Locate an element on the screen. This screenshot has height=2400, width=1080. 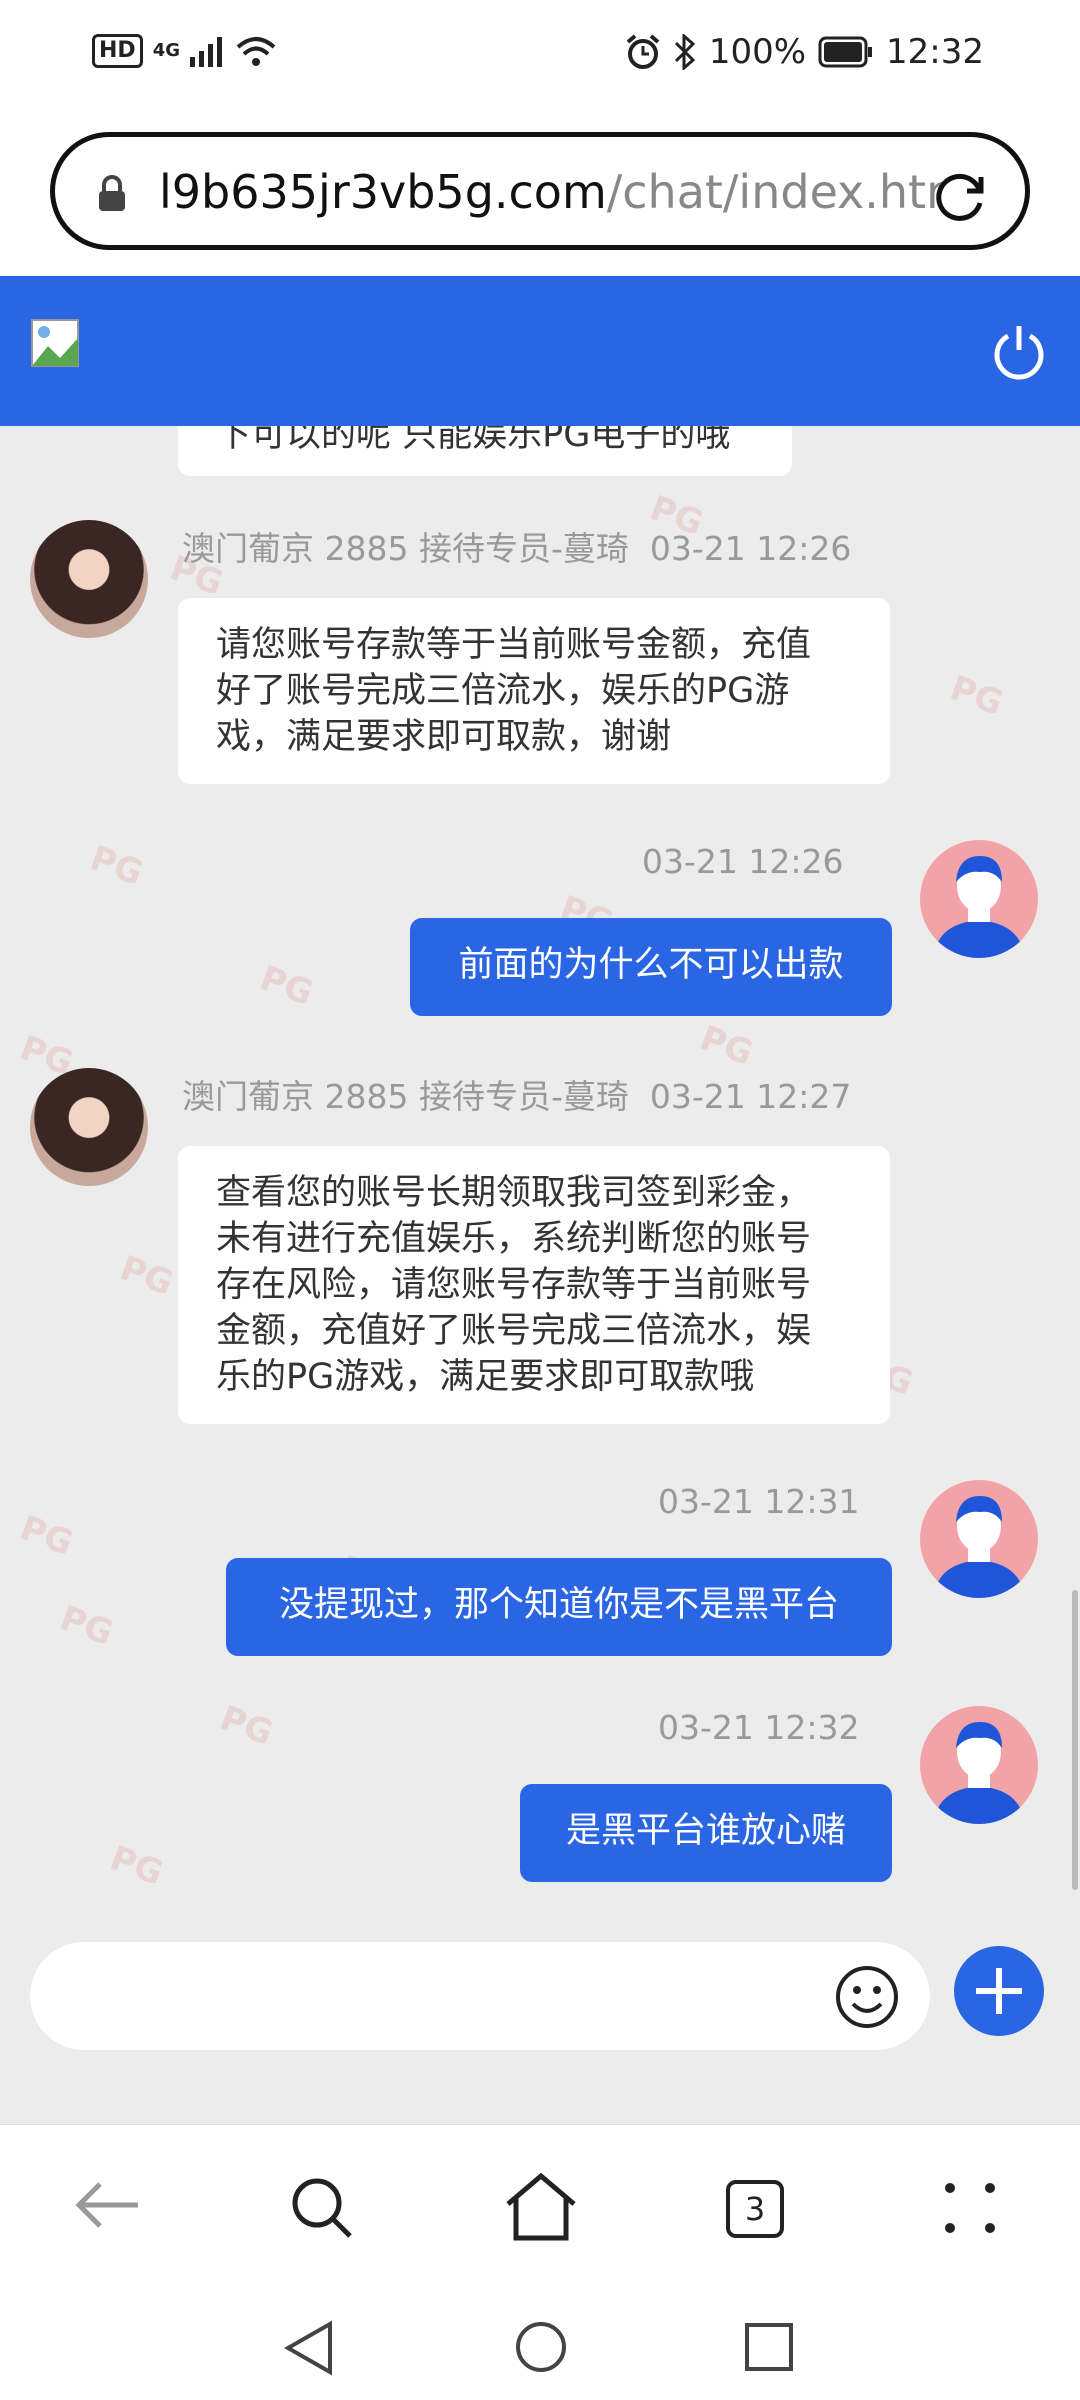
message-bubble-incoming: 下可以的呢 只能娱乐PG电子的哦 is located at coordinates (485, 451).